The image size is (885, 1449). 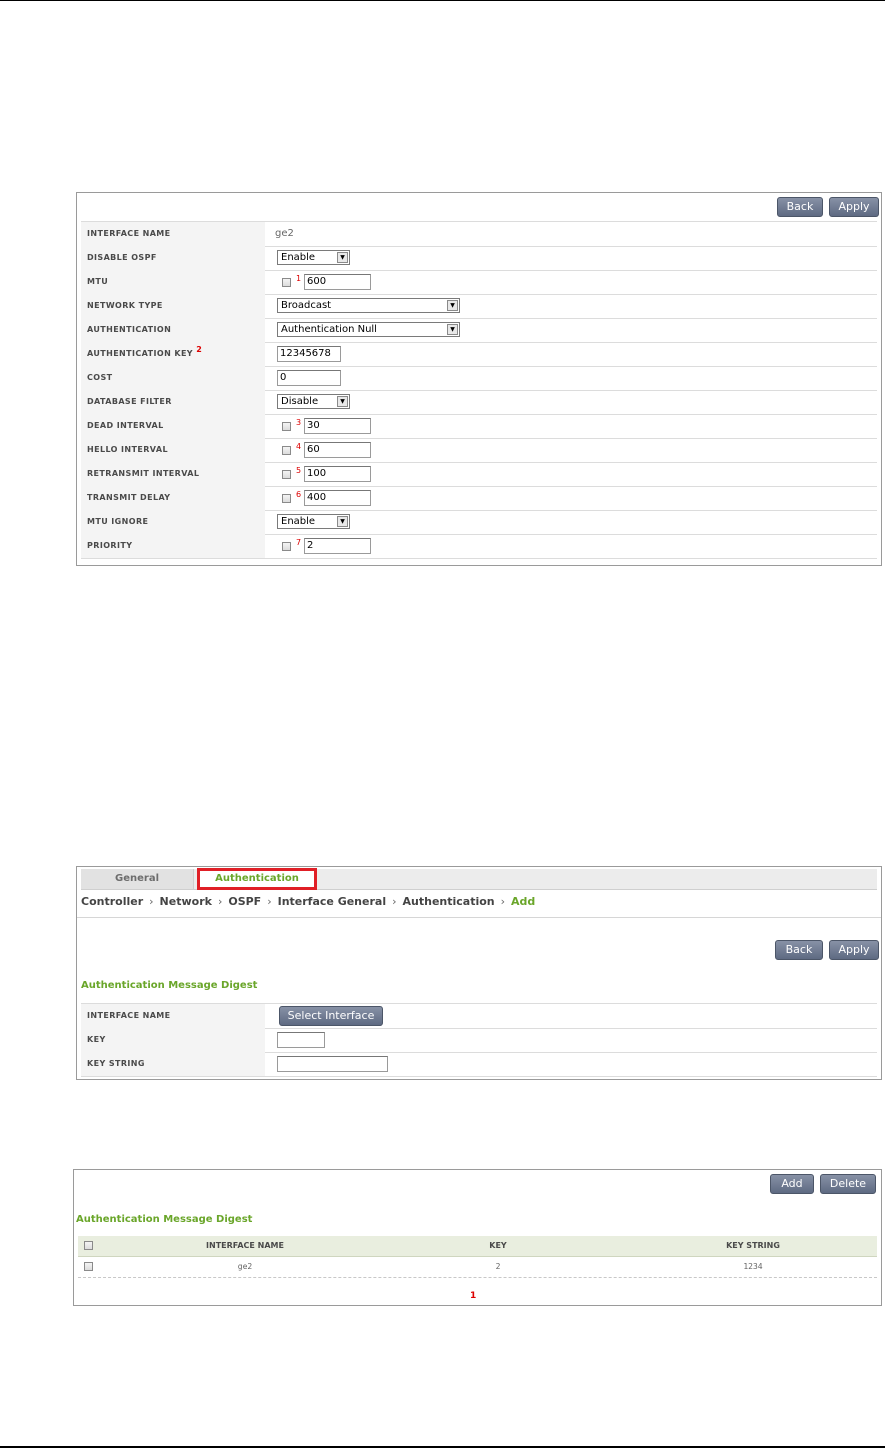 I want to click on retransmit-interval-marker: 5, so click(x=299, y=470).